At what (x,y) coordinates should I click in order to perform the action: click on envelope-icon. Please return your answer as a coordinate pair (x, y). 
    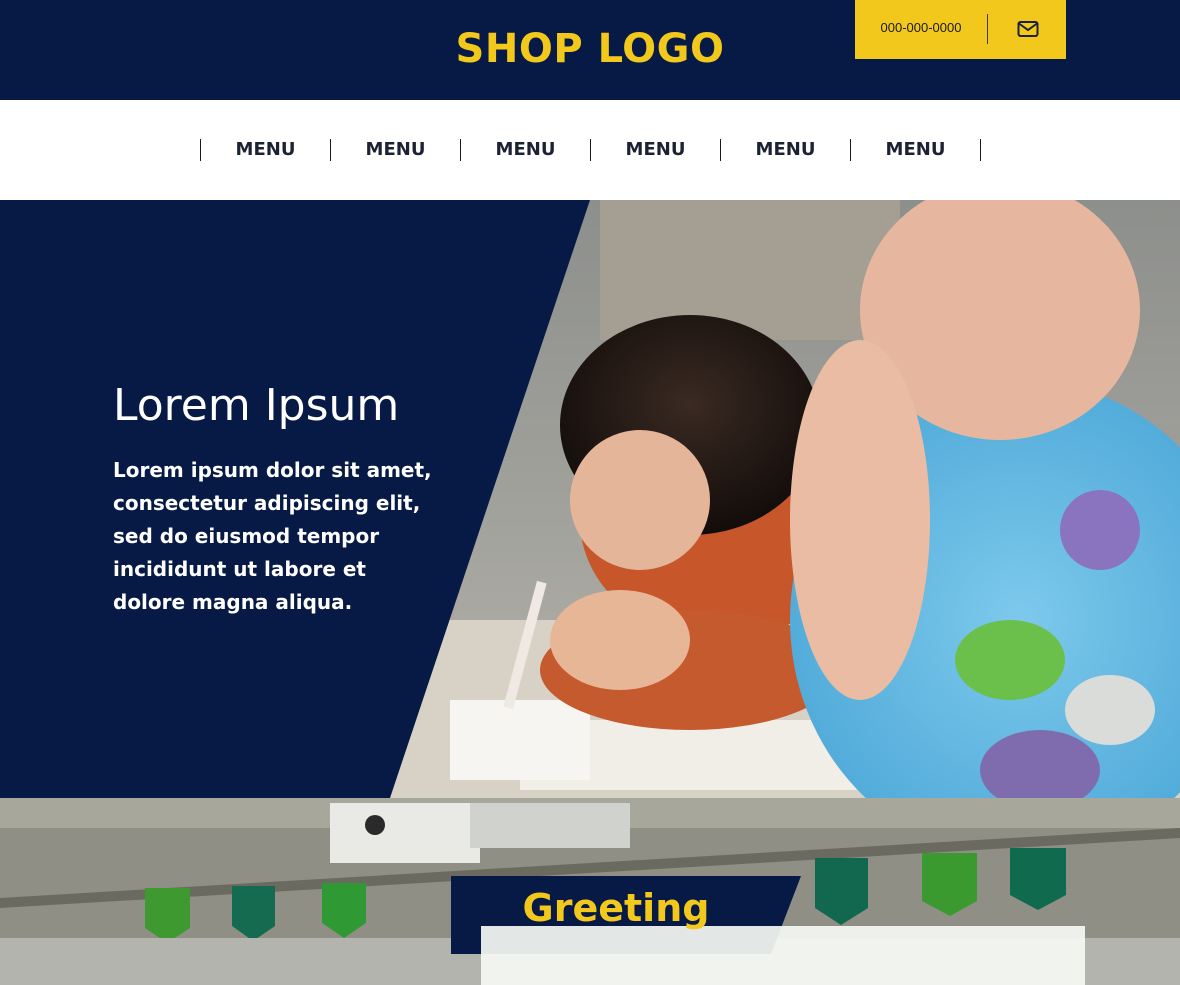
    Looking at the image, I should click on (1028, 29).